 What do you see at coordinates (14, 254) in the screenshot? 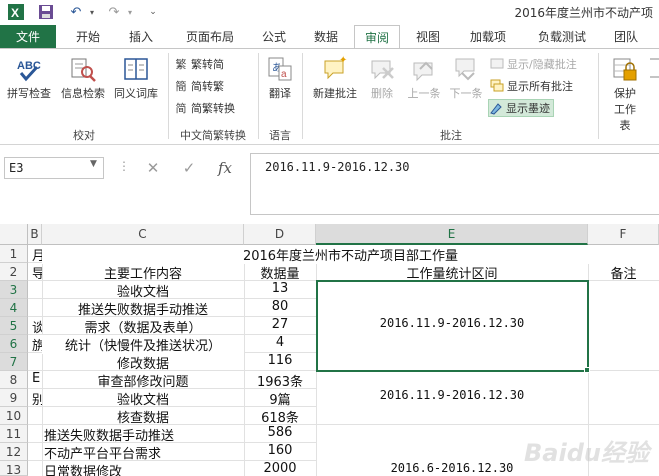
I see `row-header: 1` at bounding box center [14, 254].